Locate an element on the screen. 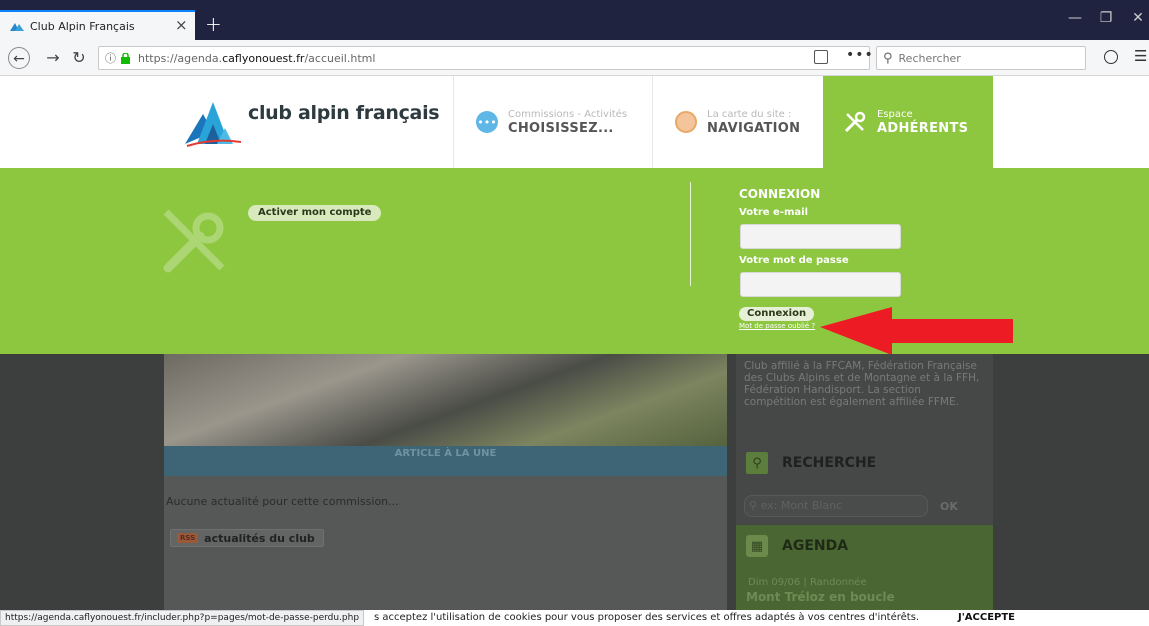 The width and height of the screenshot is (1149, 626). search-section-title: RECHERCHE is located at coordinates (829, 463).